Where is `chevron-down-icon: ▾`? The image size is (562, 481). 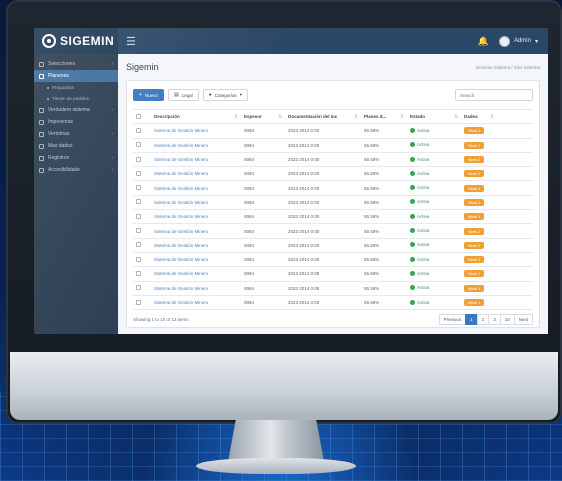
chevron-down-icon: ▾ is located at coordinates (536, 41).